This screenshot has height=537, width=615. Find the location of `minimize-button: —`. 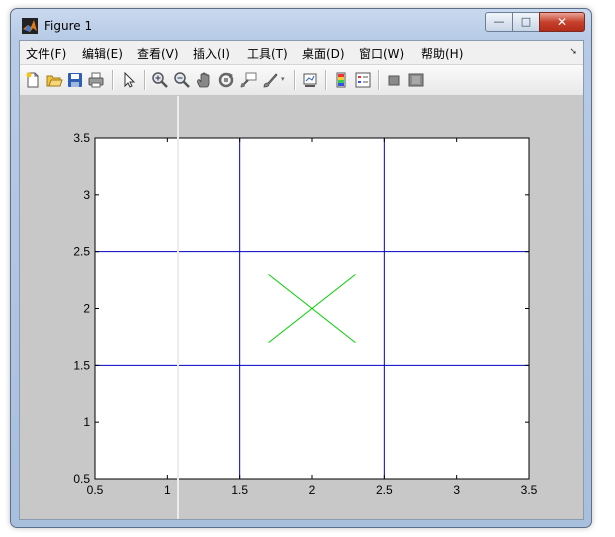

minimize-button: — is located at coordinates (499, 22).